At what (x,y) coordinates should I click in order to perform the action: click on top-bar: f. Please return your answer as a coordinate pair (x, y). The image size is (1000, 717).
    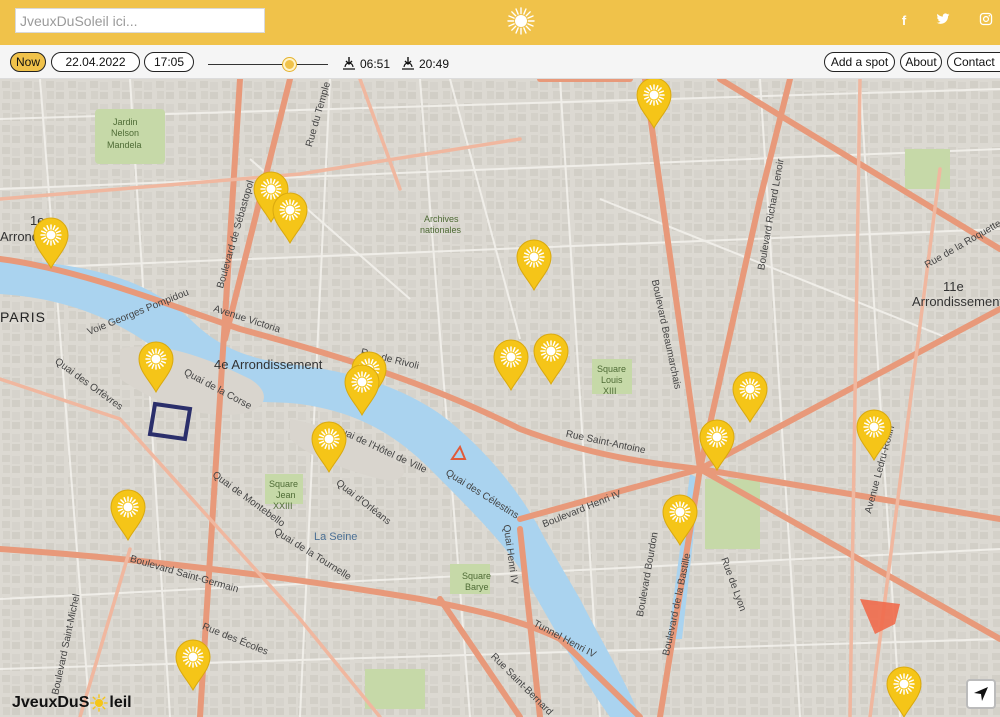
    Looking at the image, I should click on (500, 22).